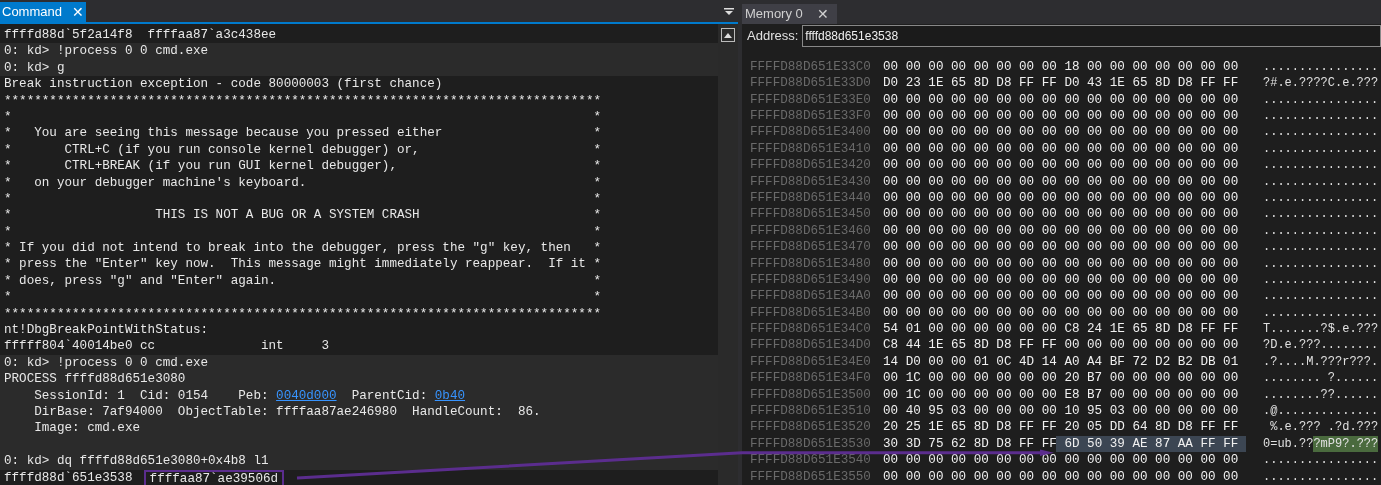 This screenshot has height=485, width=1381. What do you see at coordinates (811, 411) in the screenshot?
I see `memory-address: FFFFD88D651E3510` at bounding box center [811, 411].